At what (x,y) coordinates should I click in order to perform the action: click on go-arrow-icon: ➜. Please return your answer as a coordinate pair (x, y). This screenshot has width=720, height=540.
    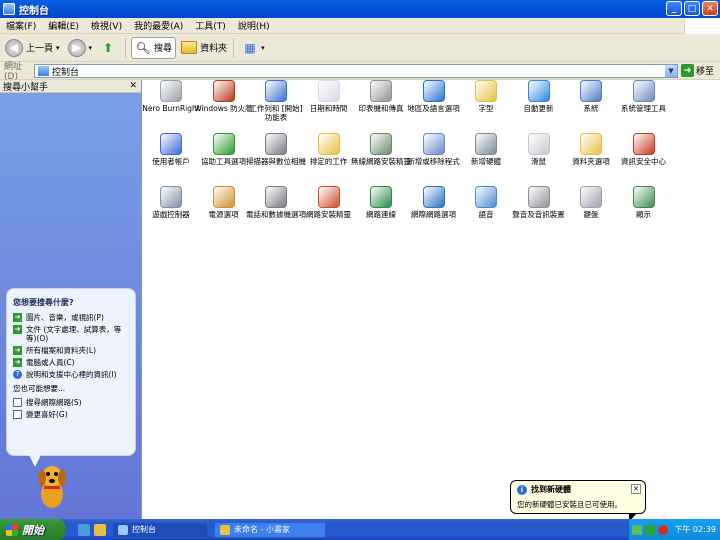
    Looking at the image, I should click on (687, 70).